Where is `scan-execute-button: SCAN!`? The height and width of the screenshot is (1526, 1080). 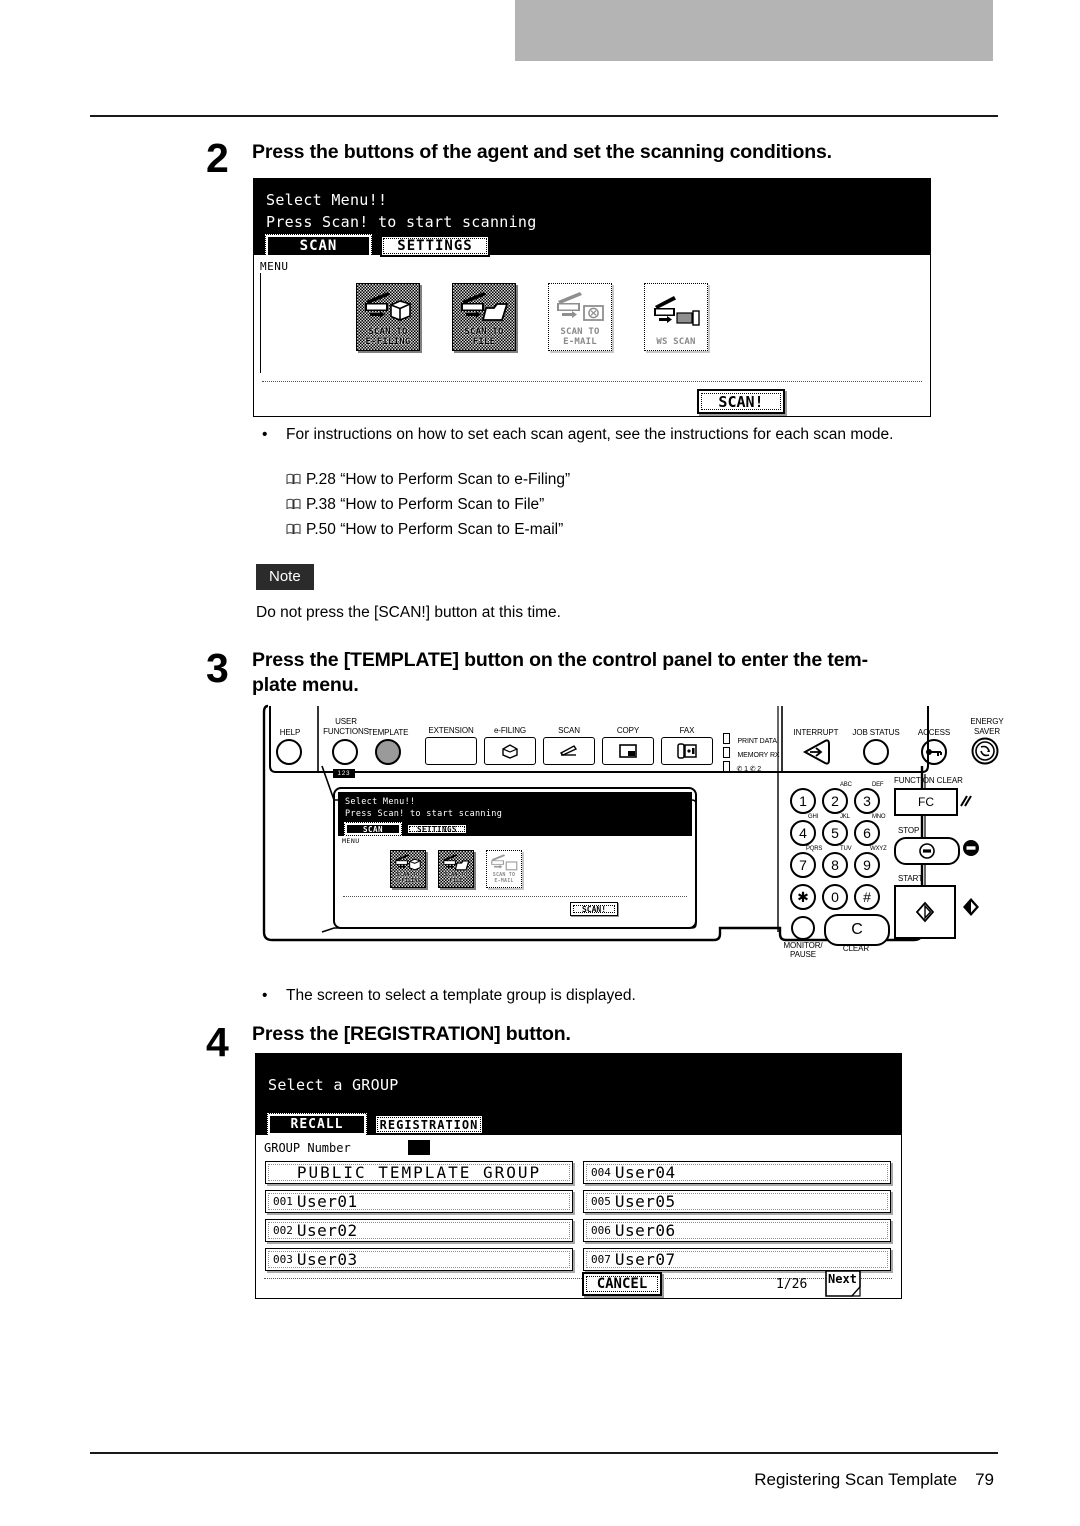
scan-execute-button: SCAN! is located at coordinates (741, 401).